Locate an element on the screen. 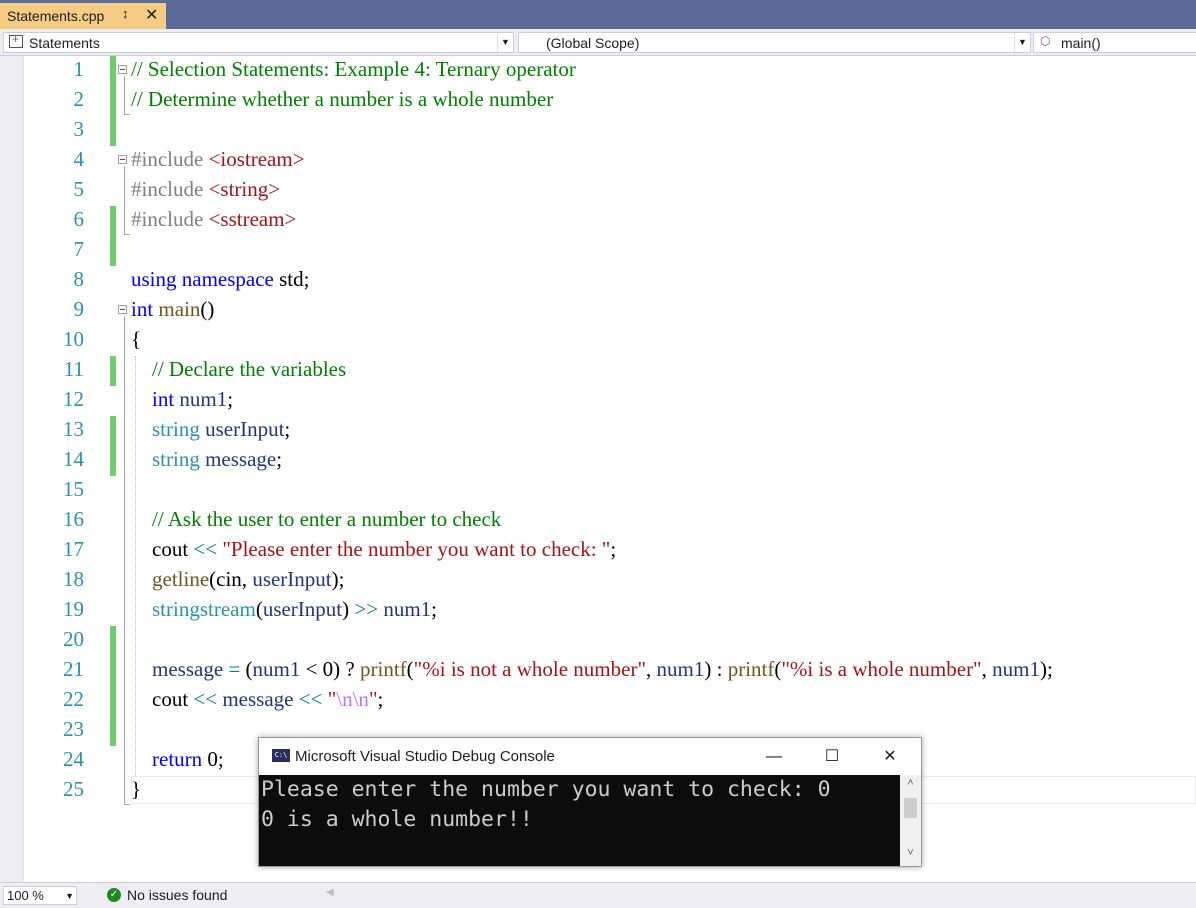 This screenshot has width=1196, height=908. code-token: // Declare the variables is located at coordinates (239, 369).